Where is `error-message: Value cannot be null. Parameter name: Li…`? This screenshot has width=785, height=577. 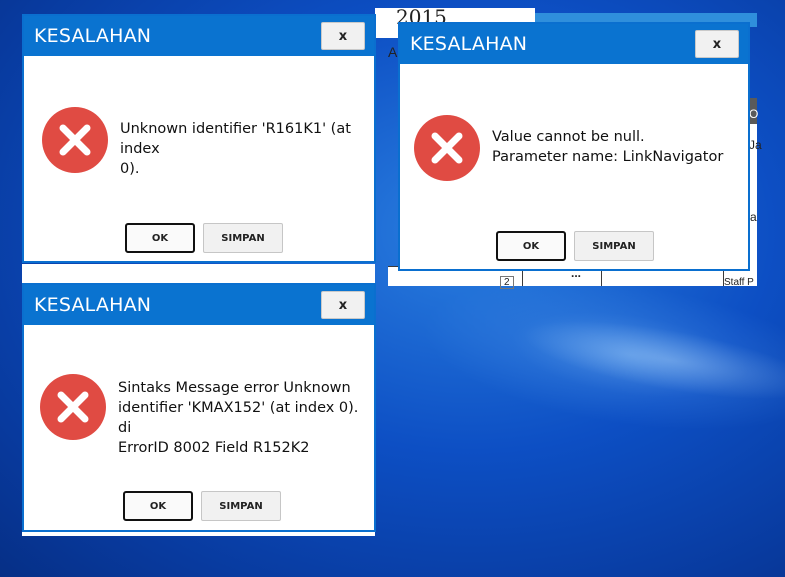
error-message: Value cannot be null. Parameter name: Li… is located at coordinates (608, 147).